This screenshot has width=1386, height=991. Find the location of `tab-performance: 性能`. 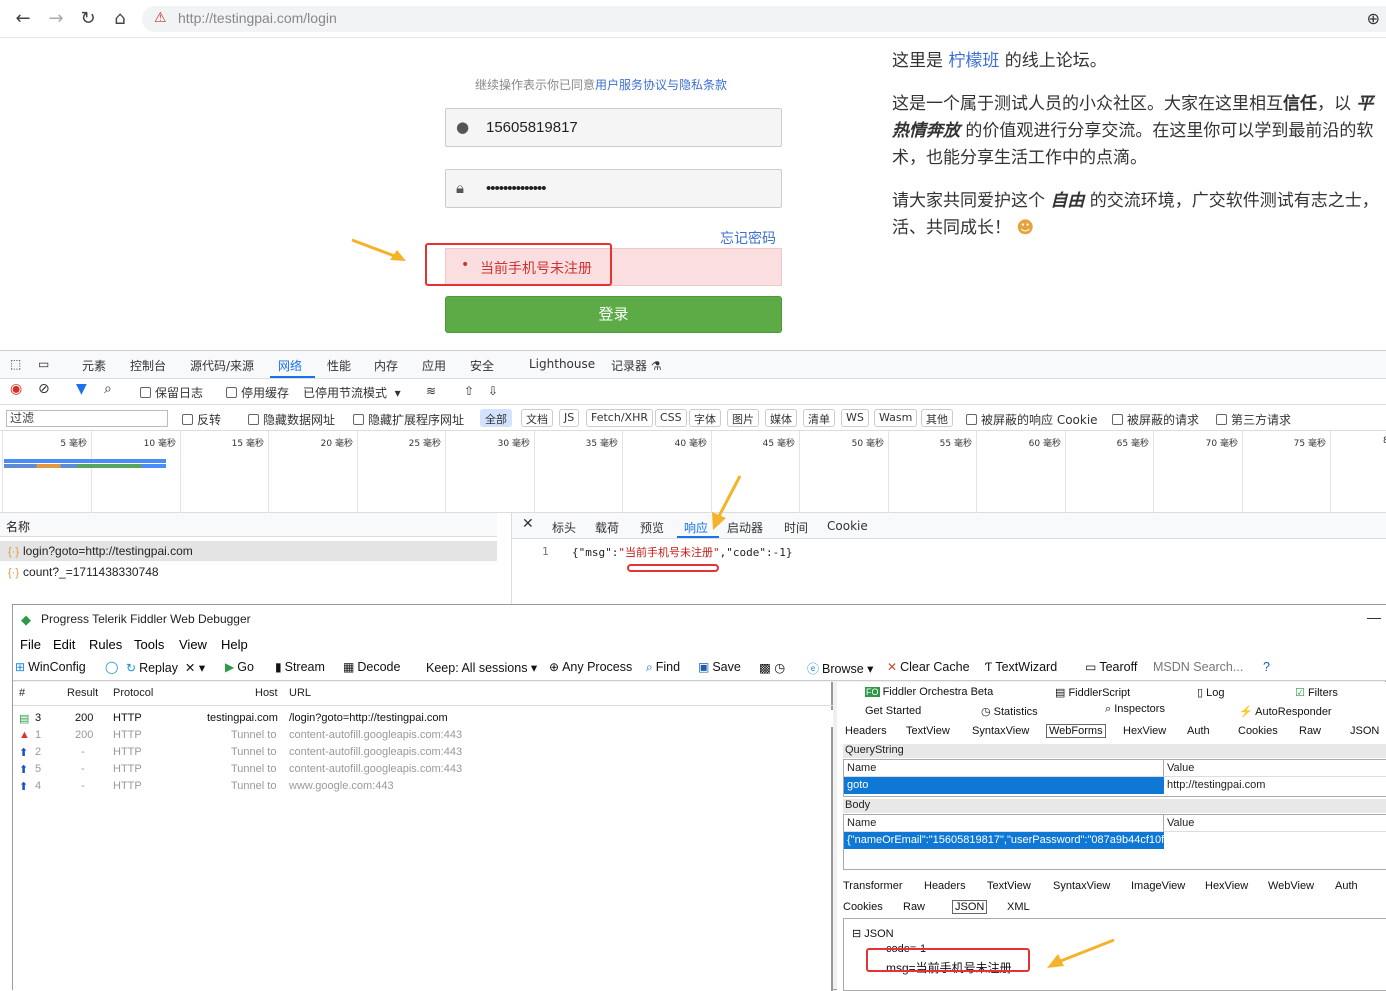

tab-performance: 性能 is located at coordinates (339, 365).